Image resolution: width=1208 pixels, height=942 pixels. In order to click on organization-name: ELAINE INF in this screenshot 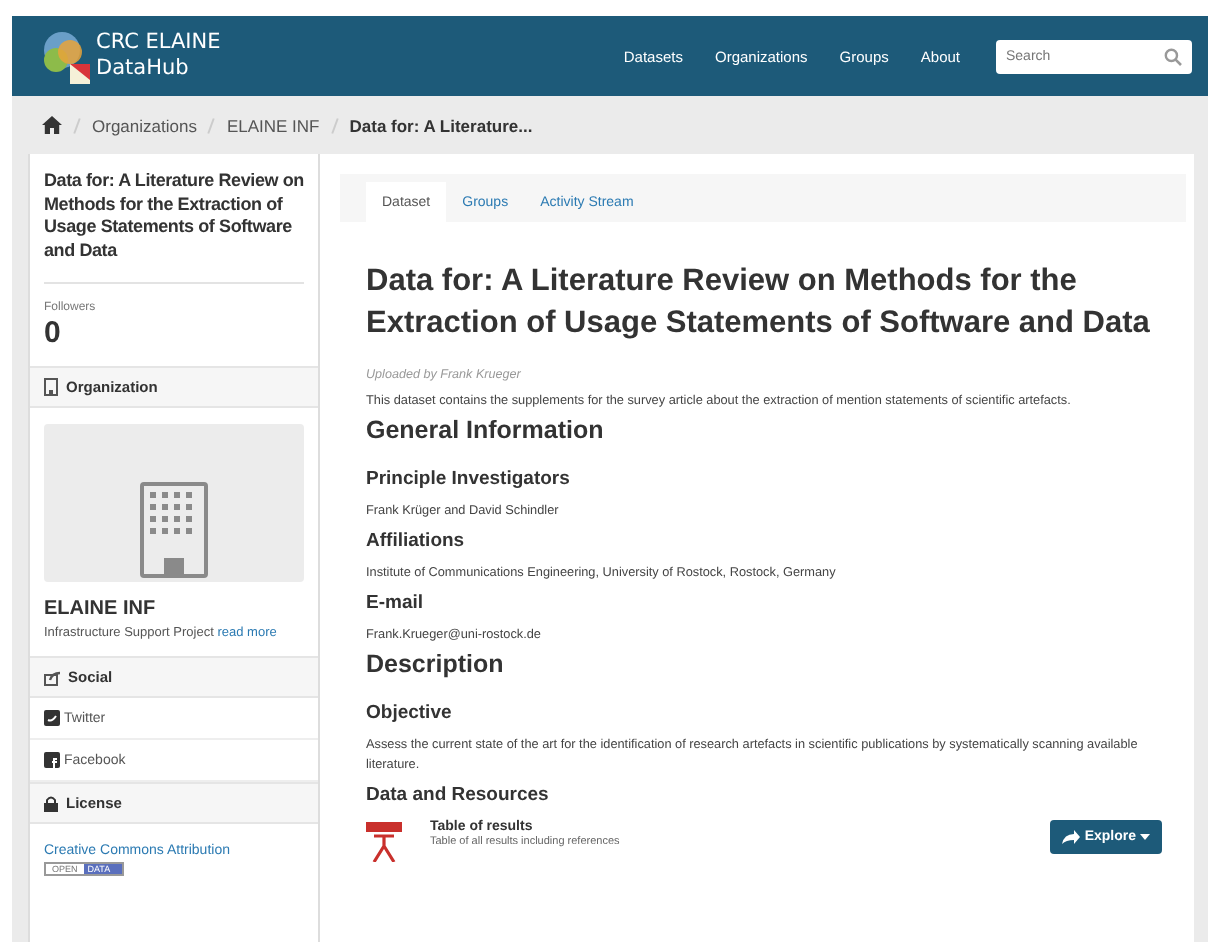, I will do `click(101, 609)`.